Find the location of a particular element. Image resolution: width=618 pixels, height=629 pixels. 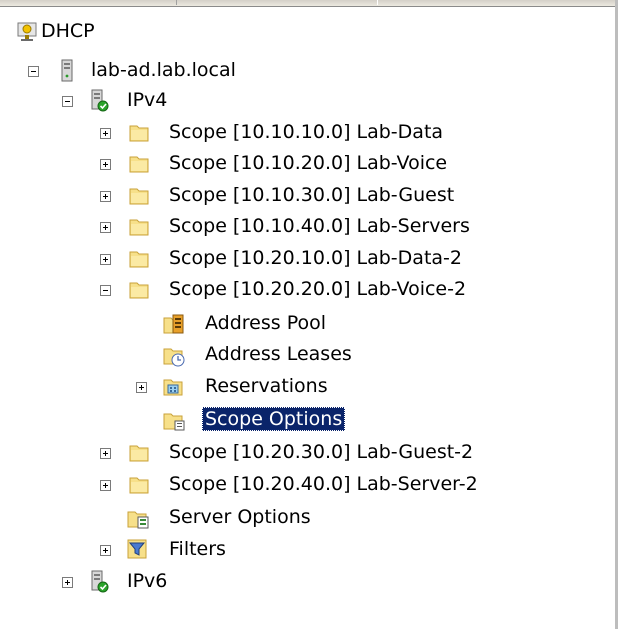

address-pool-icon is located at coordinates (173, 323).